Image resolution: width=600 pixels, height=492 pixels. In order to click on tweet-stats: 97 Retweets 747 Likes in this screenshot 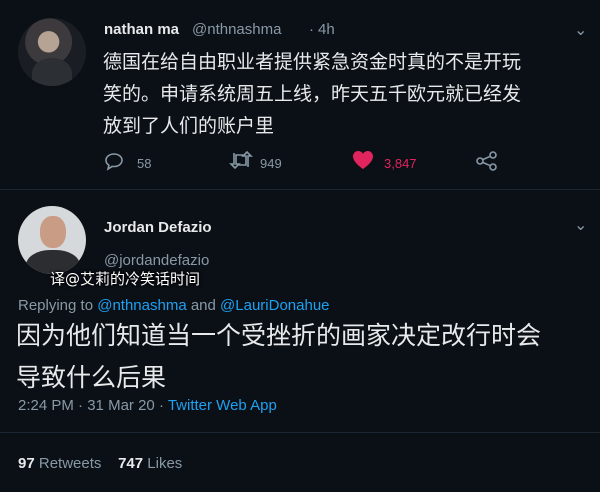, I will do `click(100, 463)`.